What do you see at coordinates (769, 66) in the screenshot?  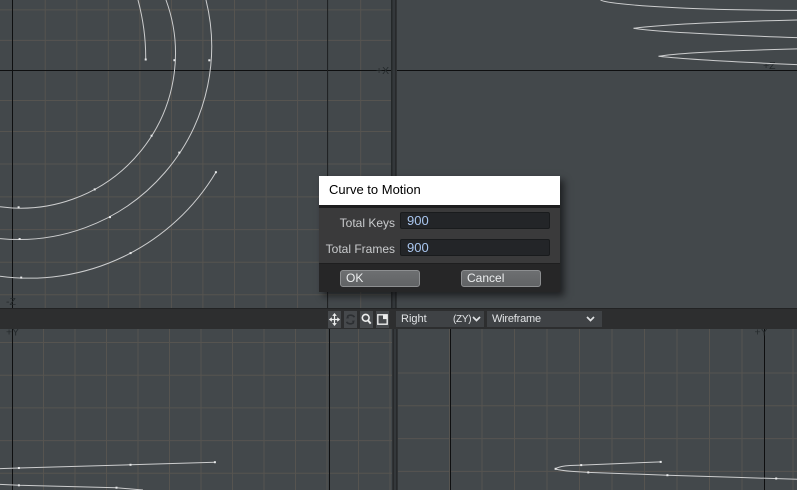 I see `svg-text: +Z` at bounding box center [769, 66].